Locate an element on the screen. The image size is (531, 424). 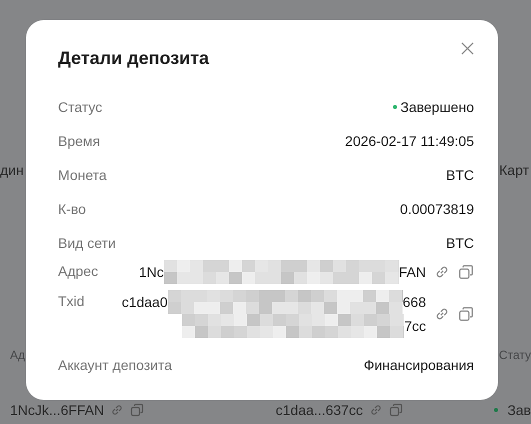
field-value: Финансирования is located at coordinates (419, 365).